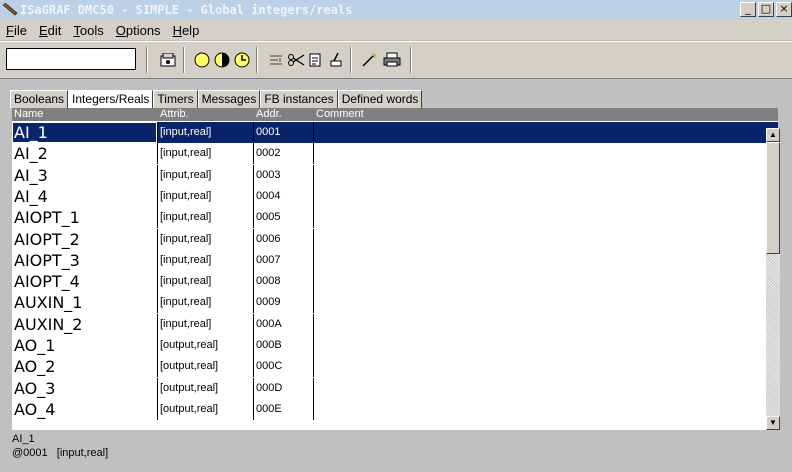  What do you see at coordinates (229, 99) in the screenshot?
I see `tab-messages: Messages` at bounding box center [229, 99].